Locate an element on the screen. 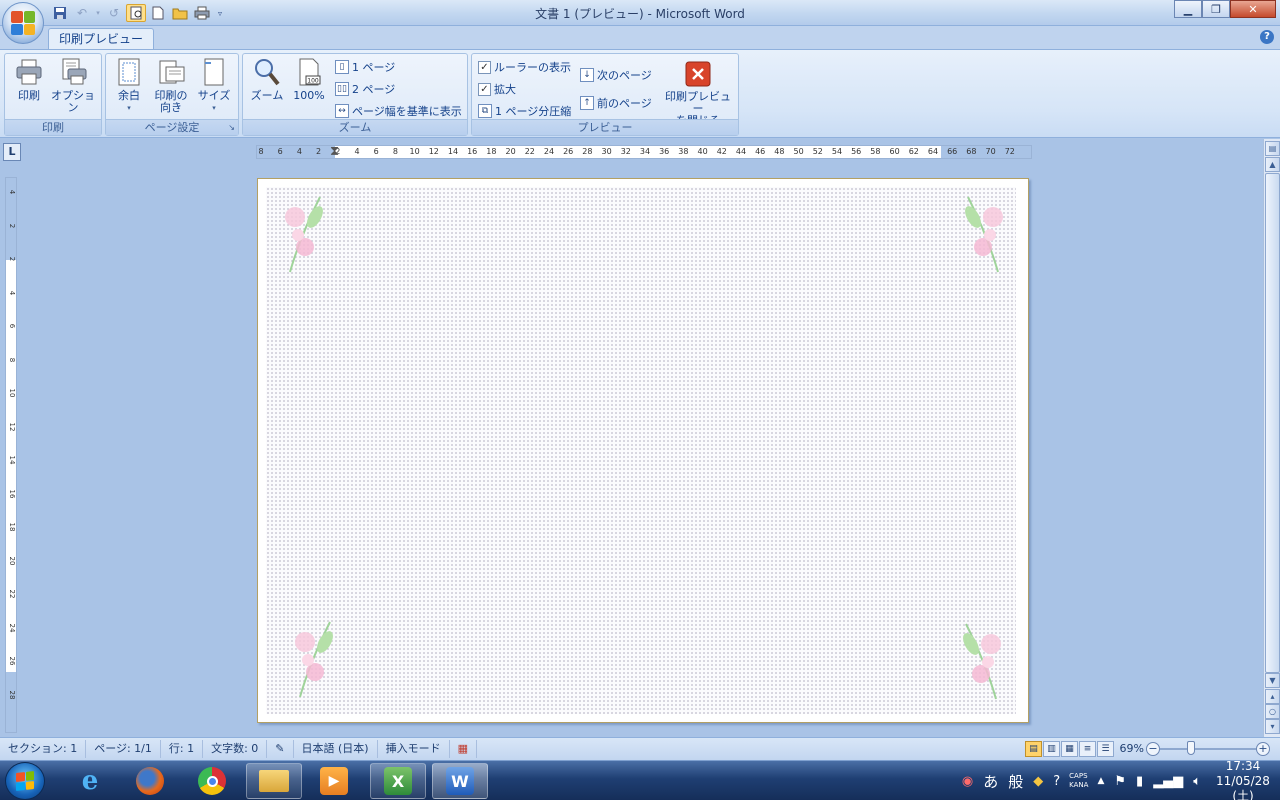  zoom-100-button: 100 100% is located at coordinates (309, 88).